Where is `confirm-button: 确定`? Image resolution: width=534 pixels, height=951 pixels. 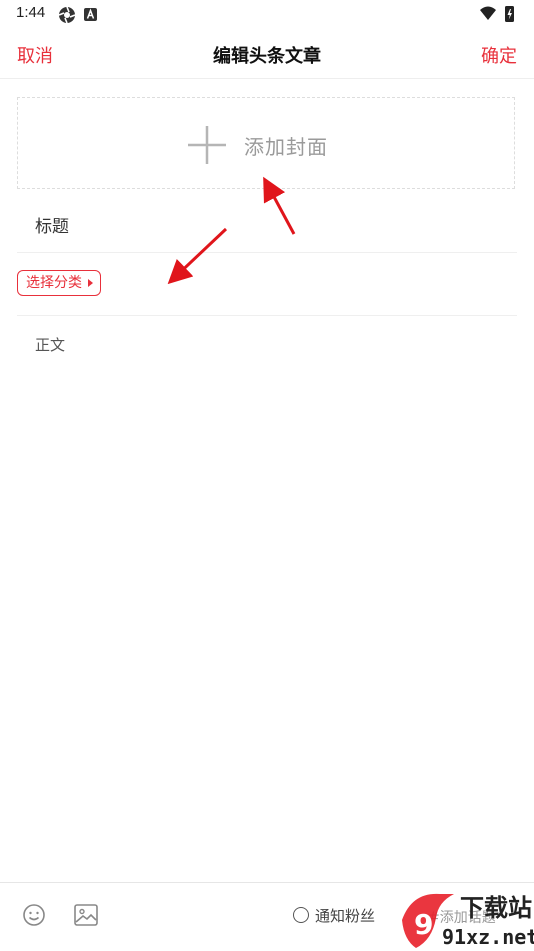
confirm-button: 确定 is located at coordinates (499, 55).